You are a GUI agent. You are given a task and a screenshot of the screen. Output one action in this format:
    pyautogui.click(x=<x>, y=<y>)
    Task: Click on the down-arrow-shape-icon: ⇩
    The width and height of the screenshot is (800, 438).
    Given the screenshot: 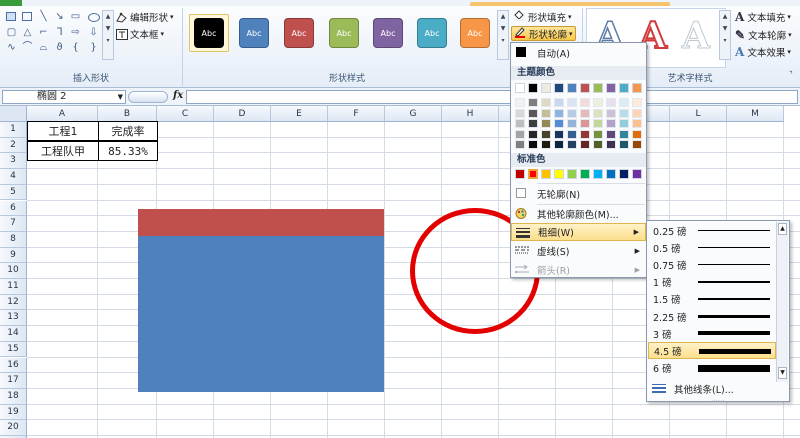 What is the action you would take?
    pyautogui.click(x=93, y=32)
    